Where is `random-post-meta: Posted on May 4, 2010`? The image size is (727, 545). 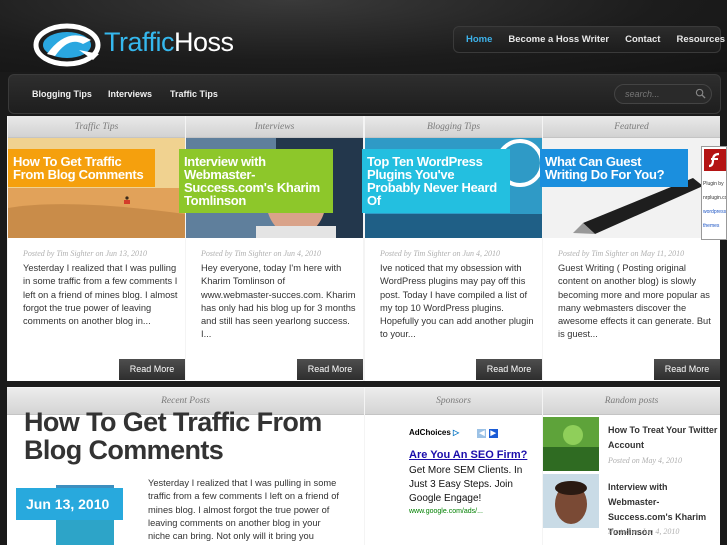
random-post-meta: Posted on May 4, 2010 is located at coordinates (645, 460).